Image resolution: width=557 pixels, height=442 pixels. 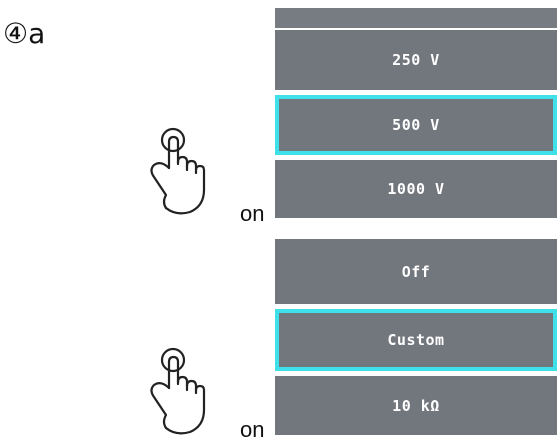 I want to click on menu-item-250v: 250 V, so click(x=416, y=60).